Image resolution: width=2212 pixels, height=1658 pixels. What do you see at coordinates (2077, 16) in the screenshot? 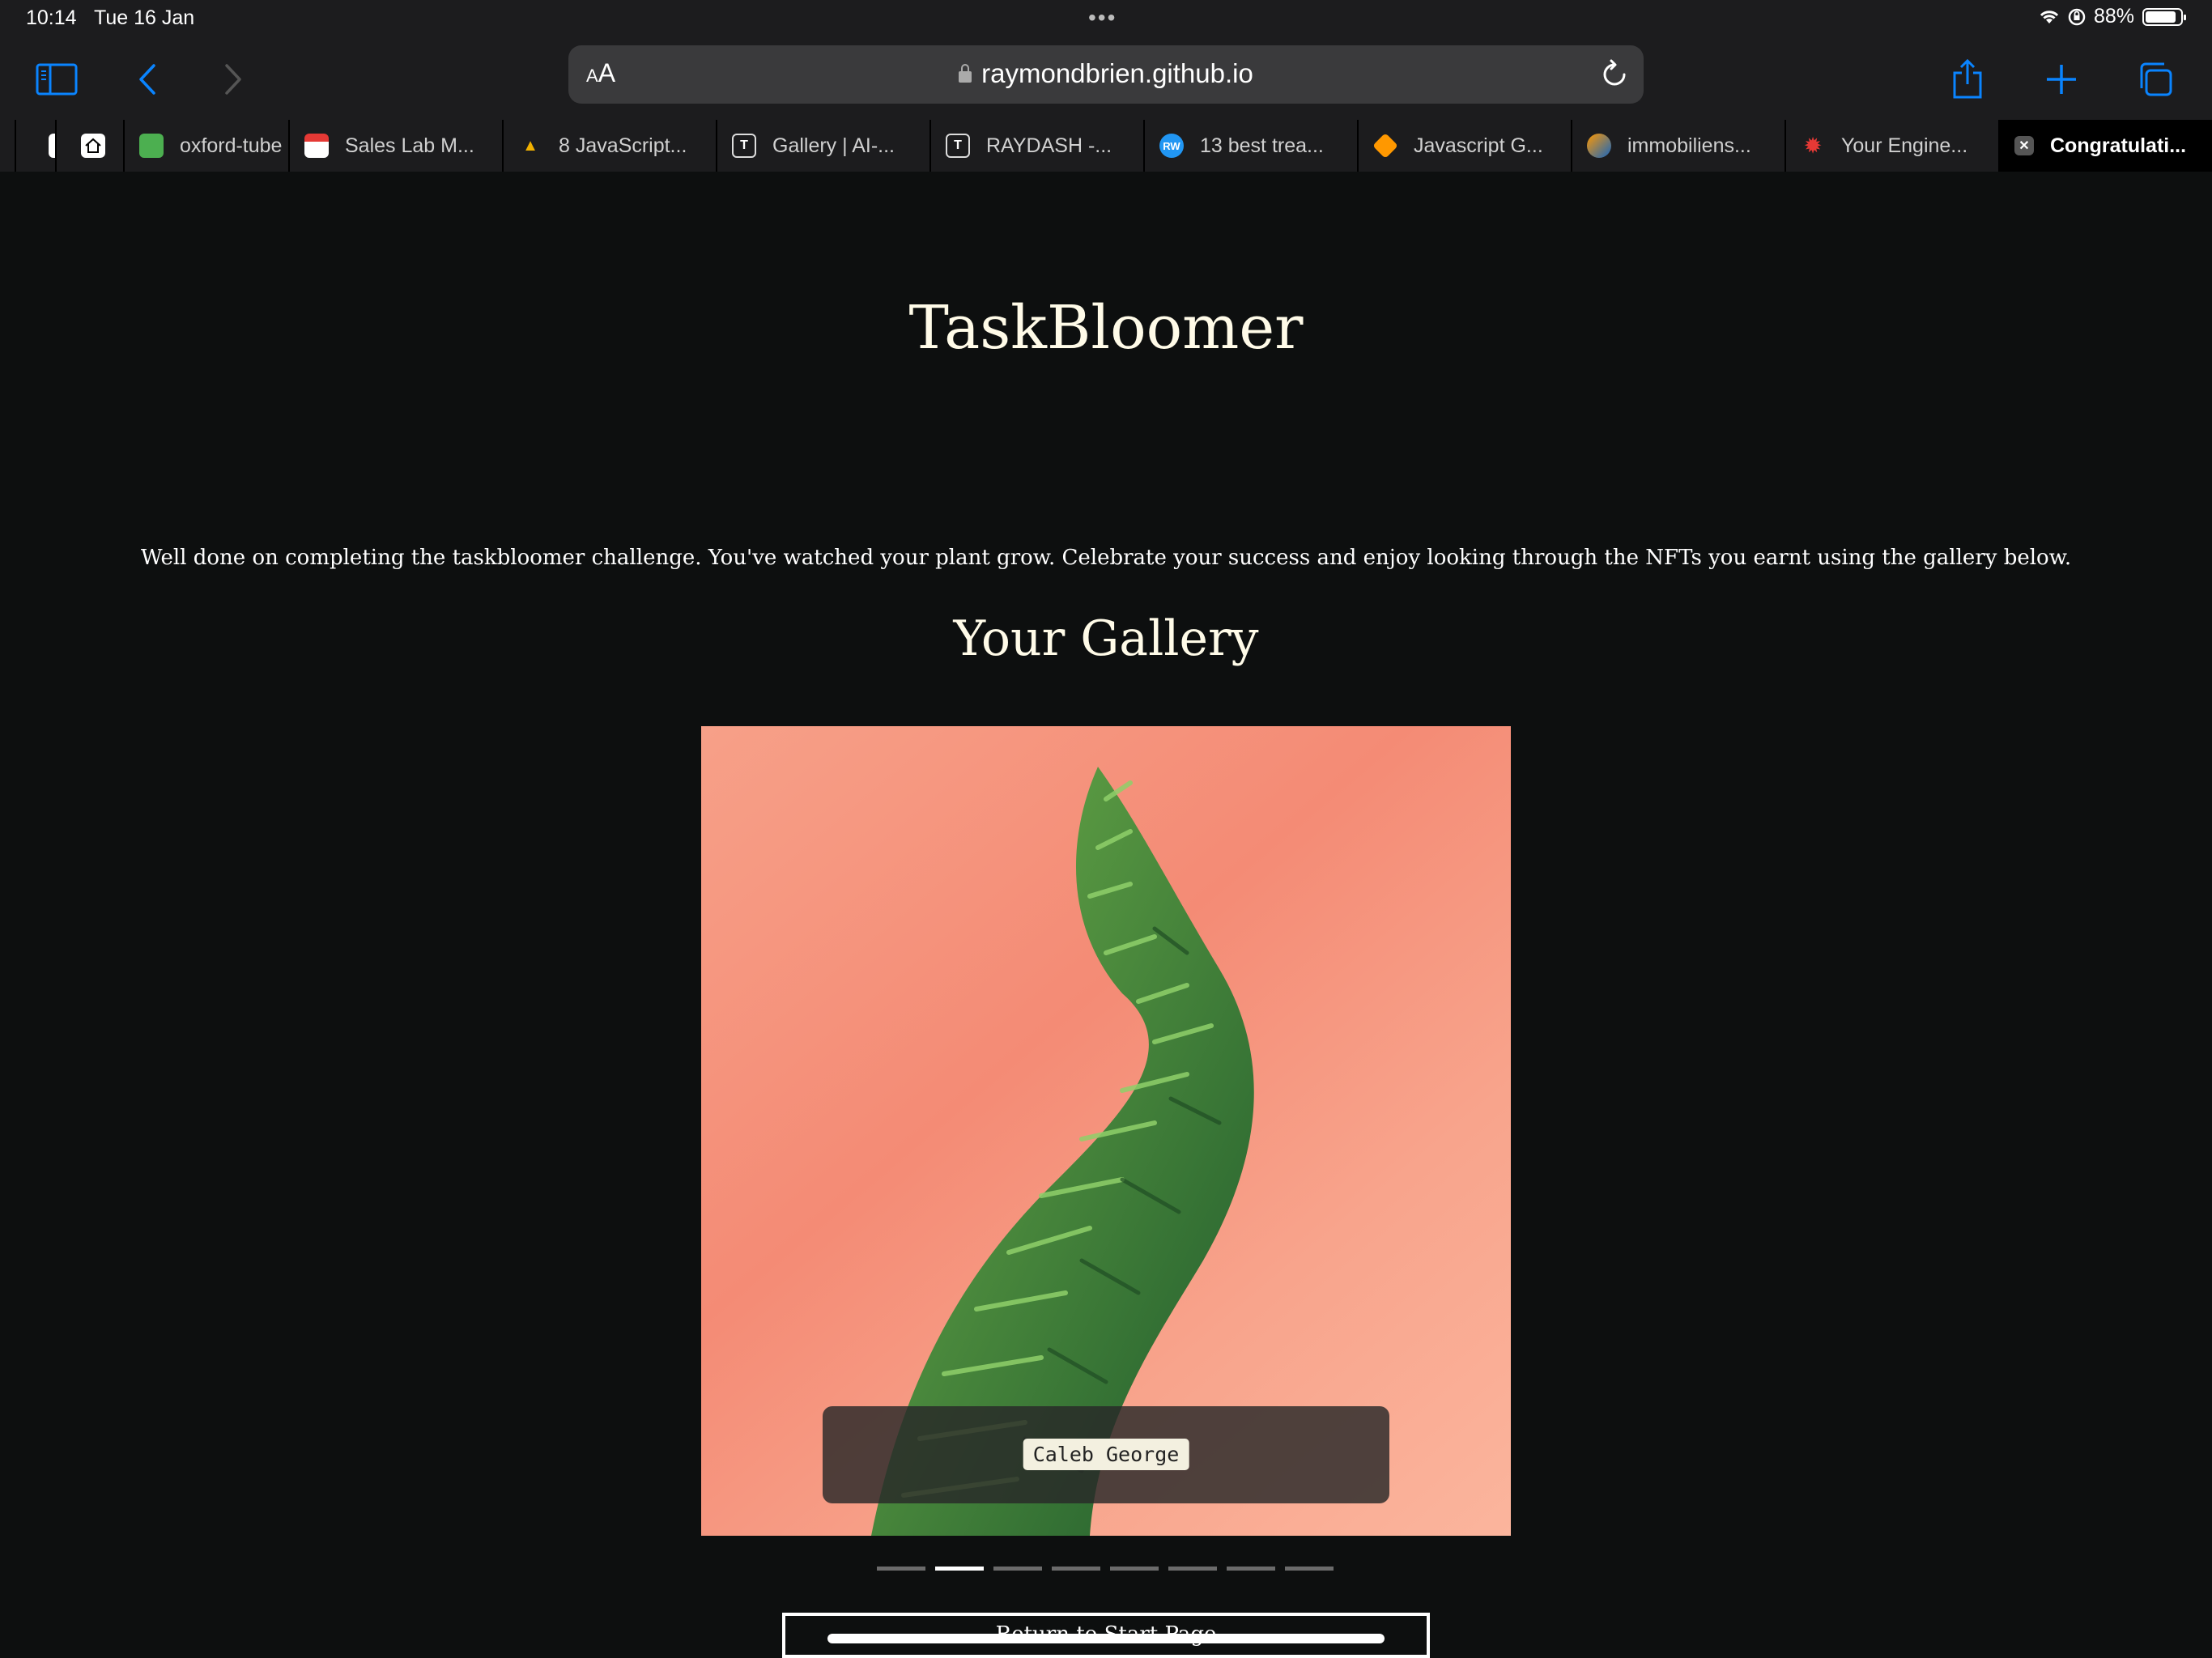
I see `orientation-lock-icon` at bounding box center [2077, 16].